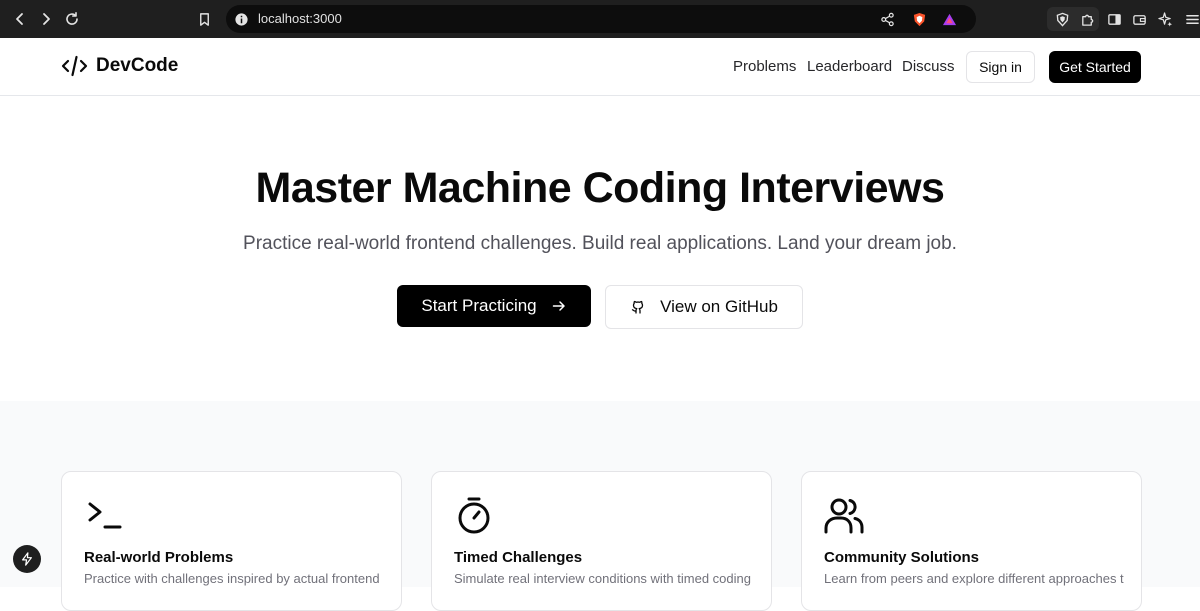  I want to click on puzzle-icon, so click(1087, 19).